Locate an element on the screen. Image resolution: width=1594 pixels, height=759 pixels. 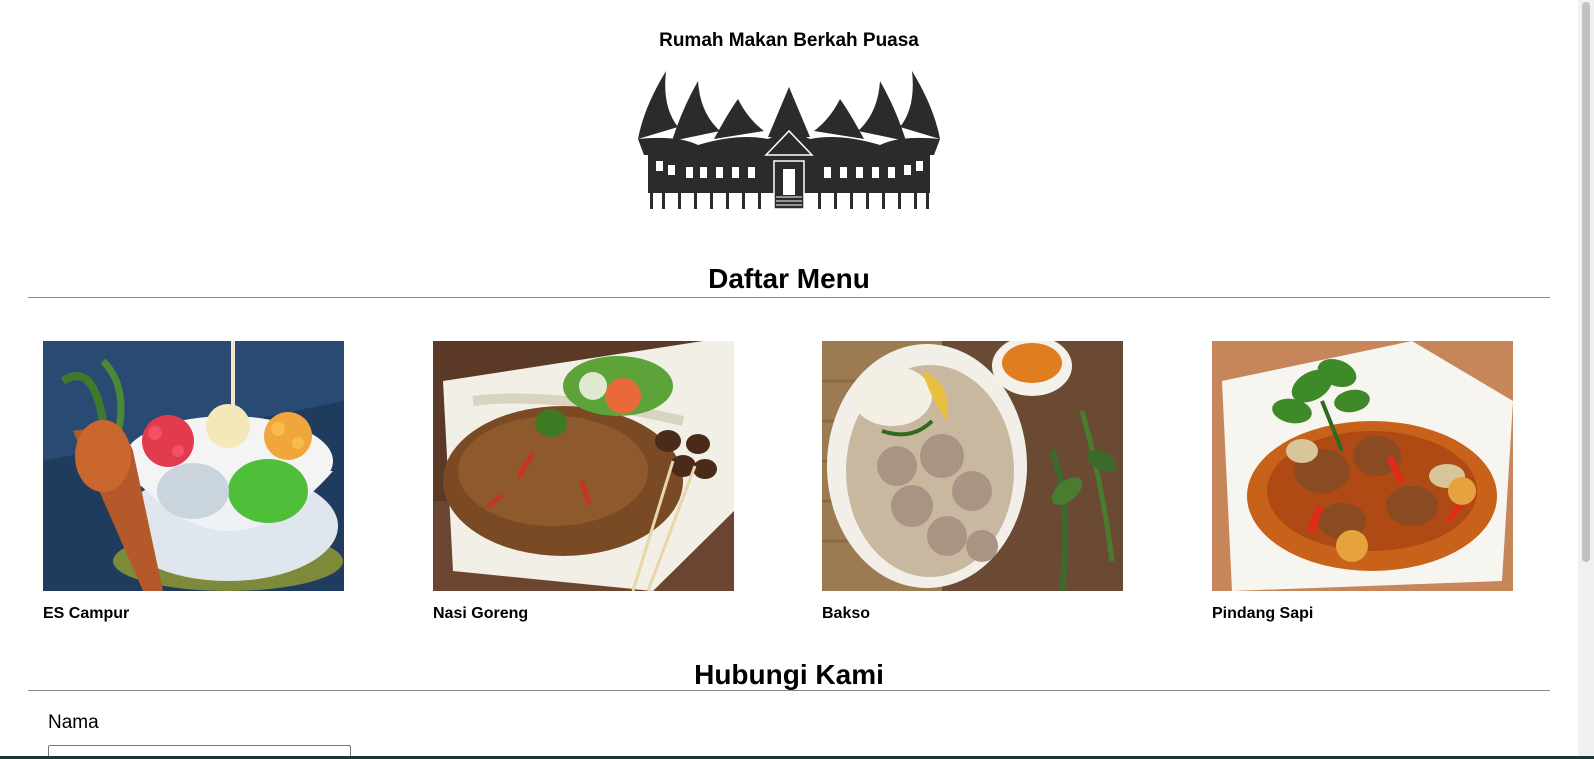
nasi-goreng-photo is located at coordinates (583, 466).